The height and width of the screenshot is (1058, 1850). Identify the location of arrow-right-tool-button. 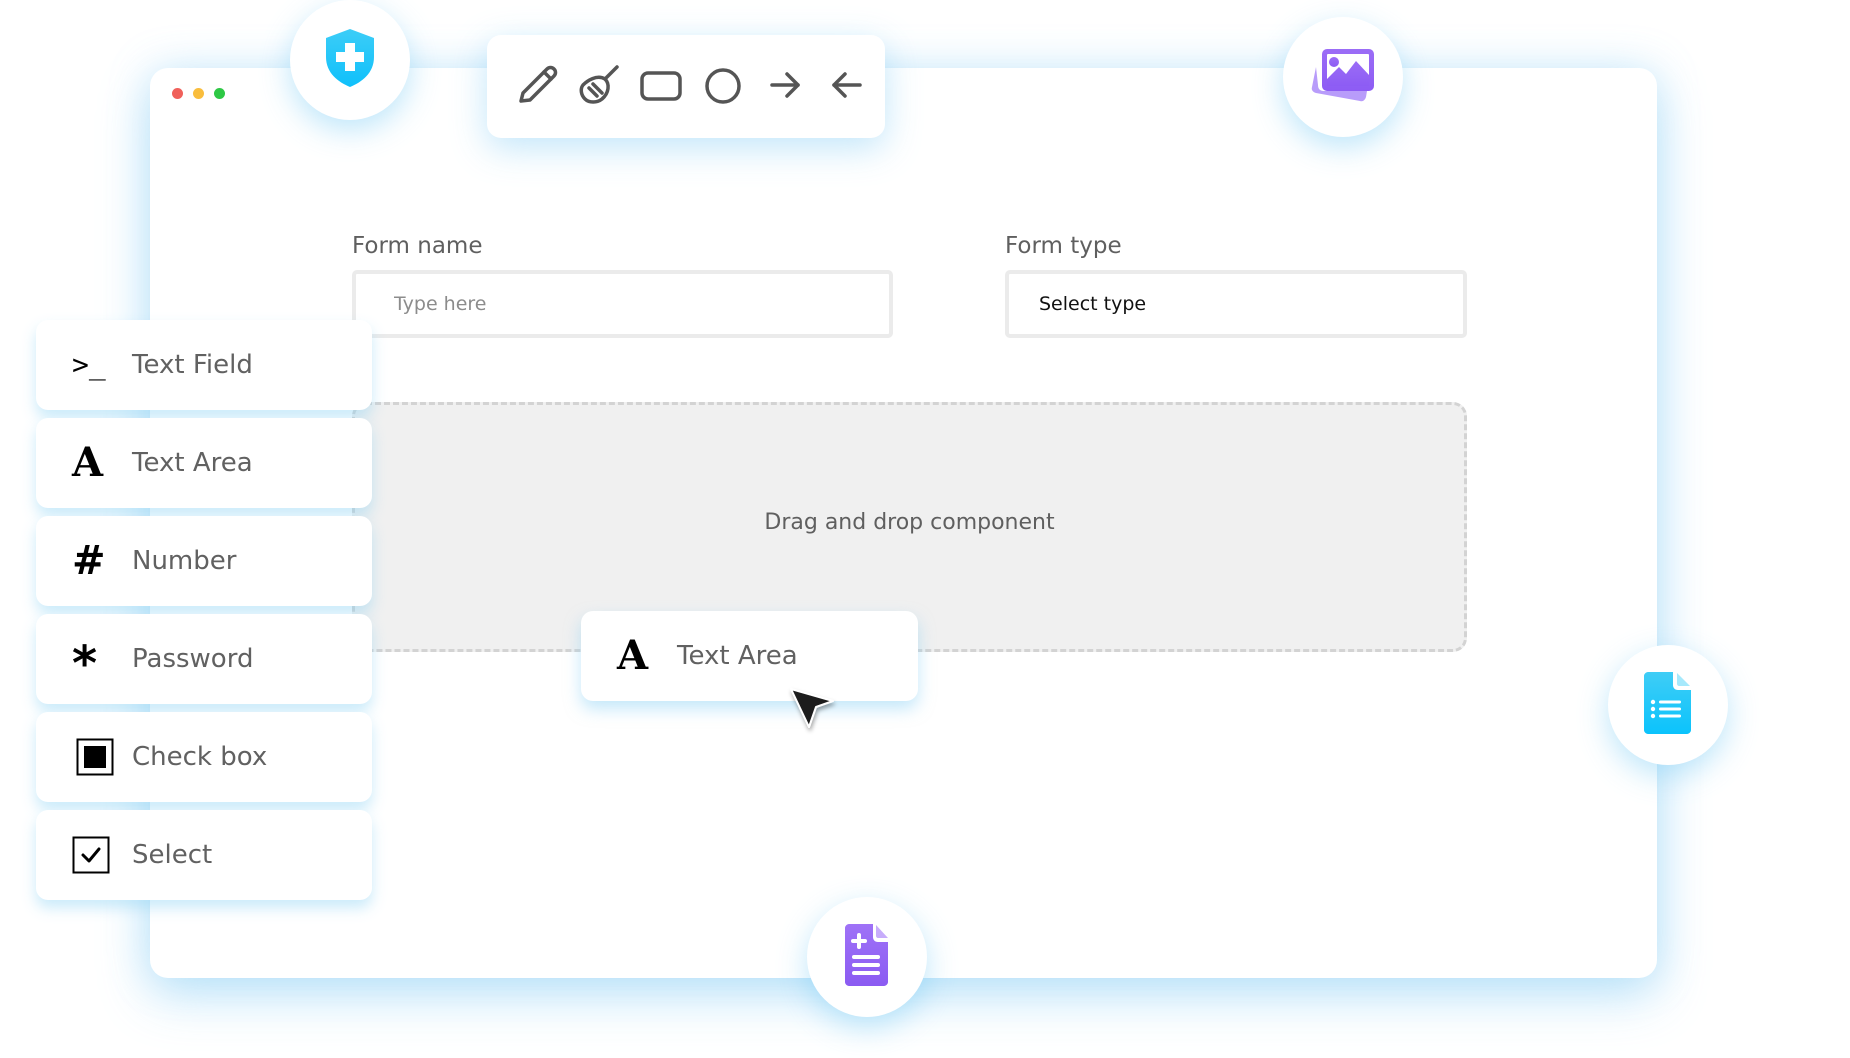
(785, 87).